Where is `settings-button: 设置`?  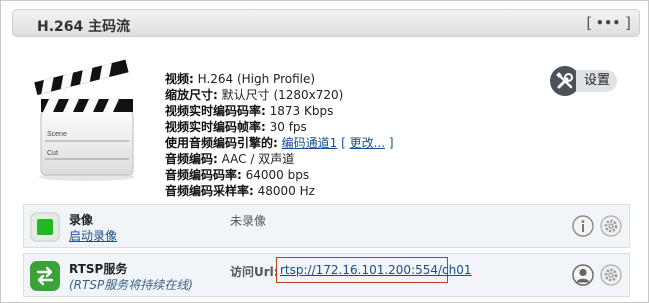
settings-button: 设置 is located at coordinates (584, 81).